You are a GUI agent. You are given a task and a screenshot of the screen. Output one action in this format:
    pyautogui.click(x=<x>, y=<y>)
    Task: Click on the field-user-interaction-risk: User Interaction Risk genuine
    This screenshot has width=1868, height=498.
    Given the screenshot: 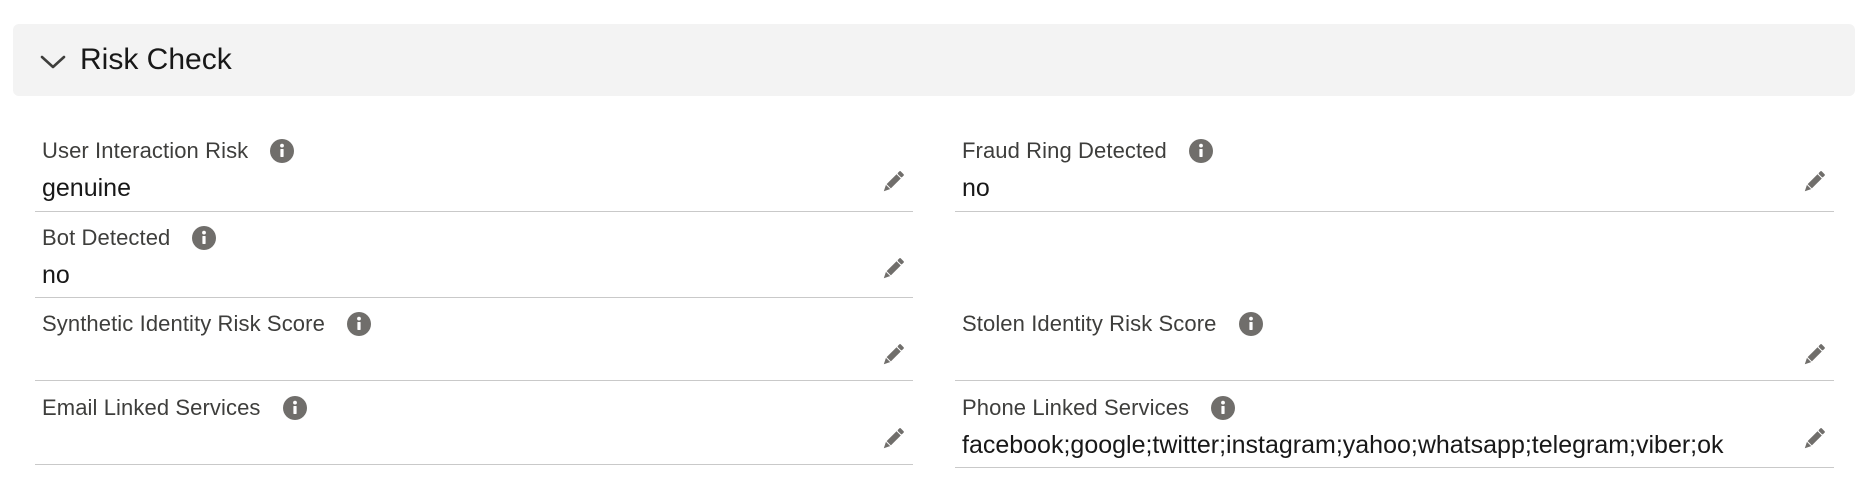 What is the action you would take?
    pyautogui.click(x=474, y=168)
    